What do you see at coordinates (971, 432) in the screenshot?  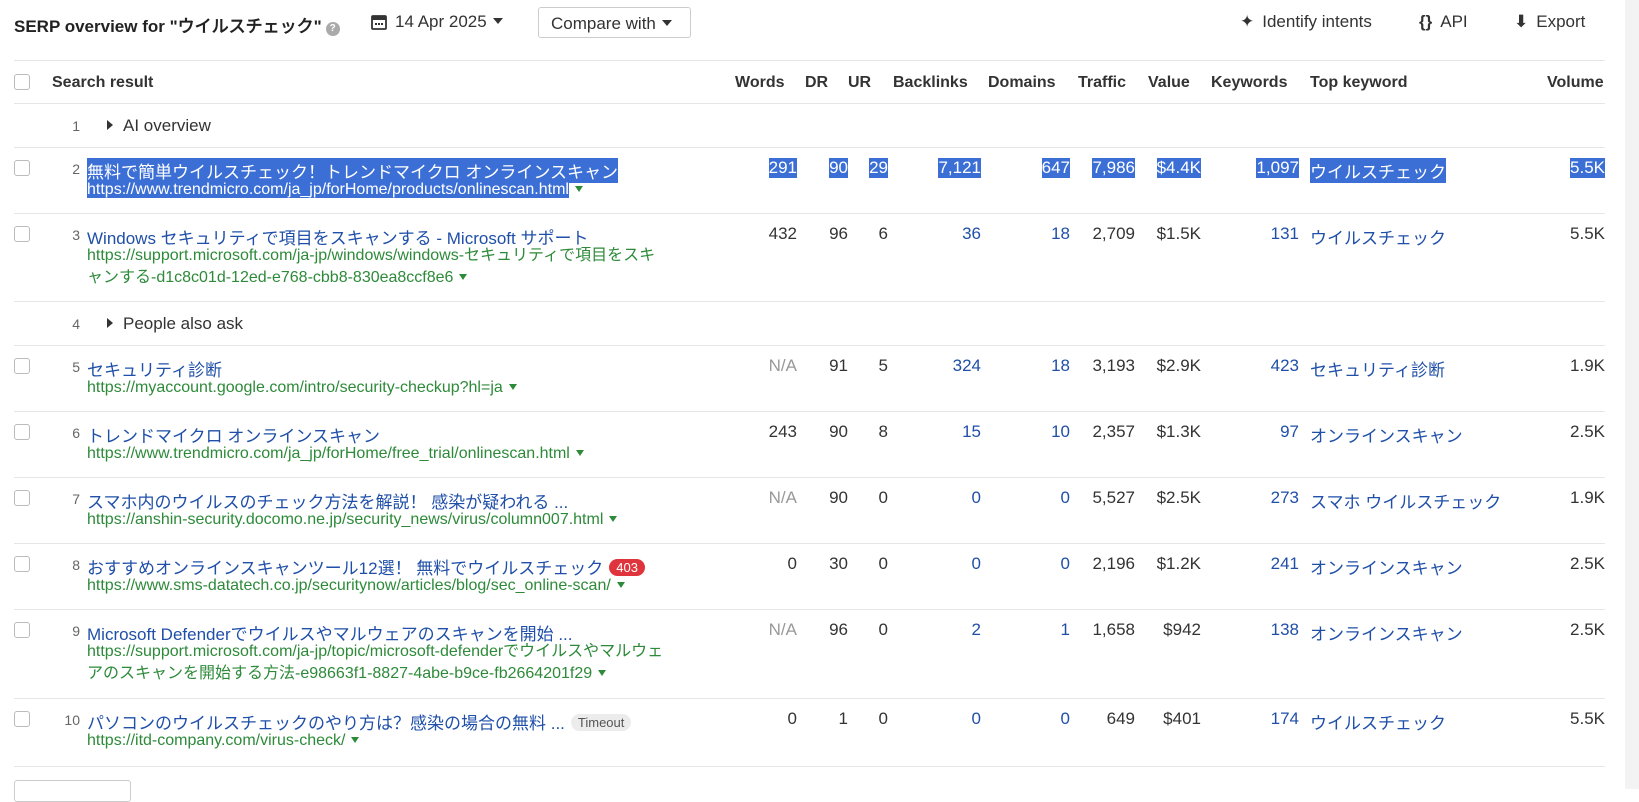 I see `cell-backlinks: 15` at bounding box center [971, 432].